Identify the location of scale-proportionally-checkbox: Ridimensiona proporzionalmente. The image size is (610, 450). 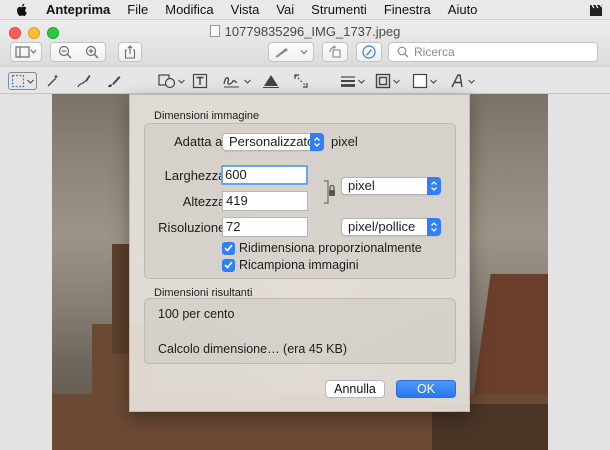
(322, 248).